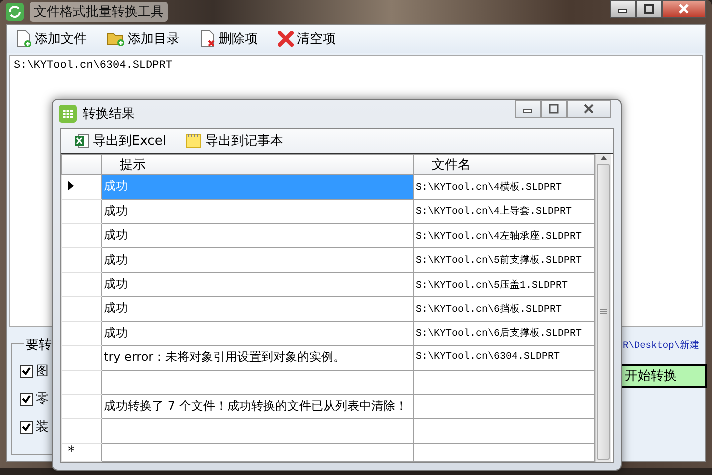 The height and width of the screenshot is (475, 712). Describe the element at coordinates (82, 141) in the screenshot. I see `spreadsheet-icon` at that location.